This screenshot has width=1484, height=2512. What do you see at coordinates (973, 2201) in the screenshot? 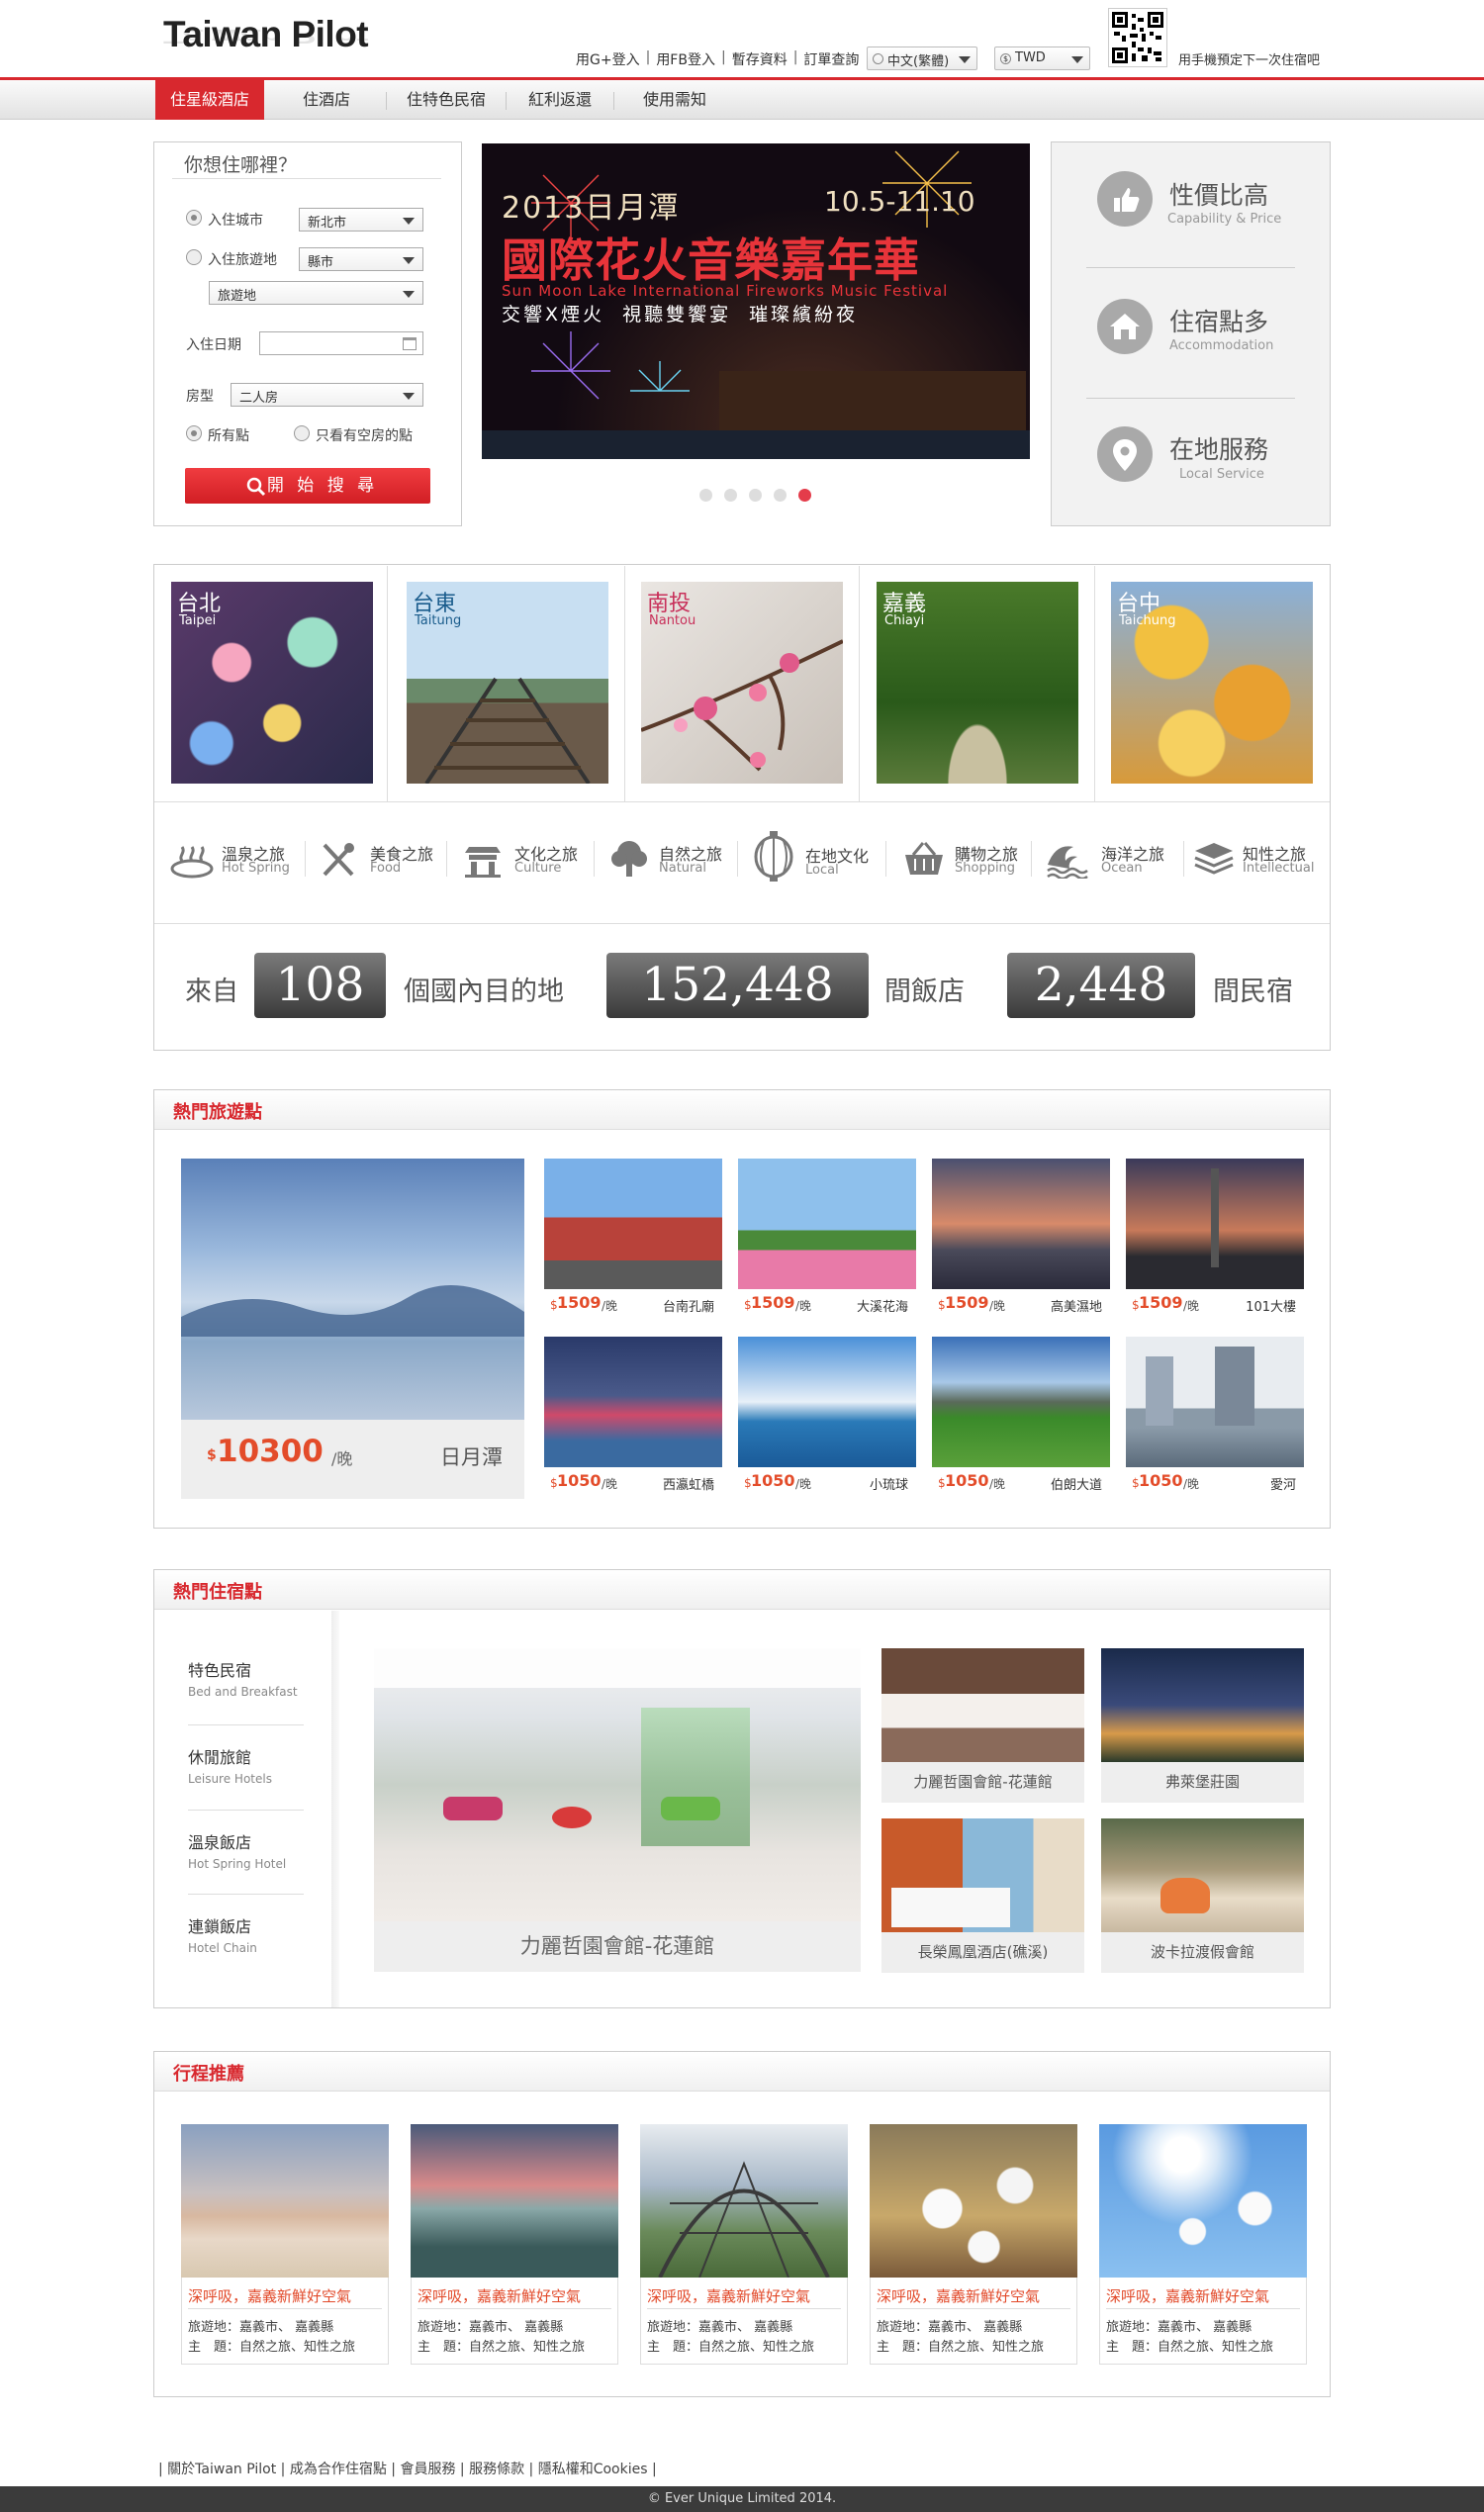
I see `trip-photo` at bounding box center [973, 2201].